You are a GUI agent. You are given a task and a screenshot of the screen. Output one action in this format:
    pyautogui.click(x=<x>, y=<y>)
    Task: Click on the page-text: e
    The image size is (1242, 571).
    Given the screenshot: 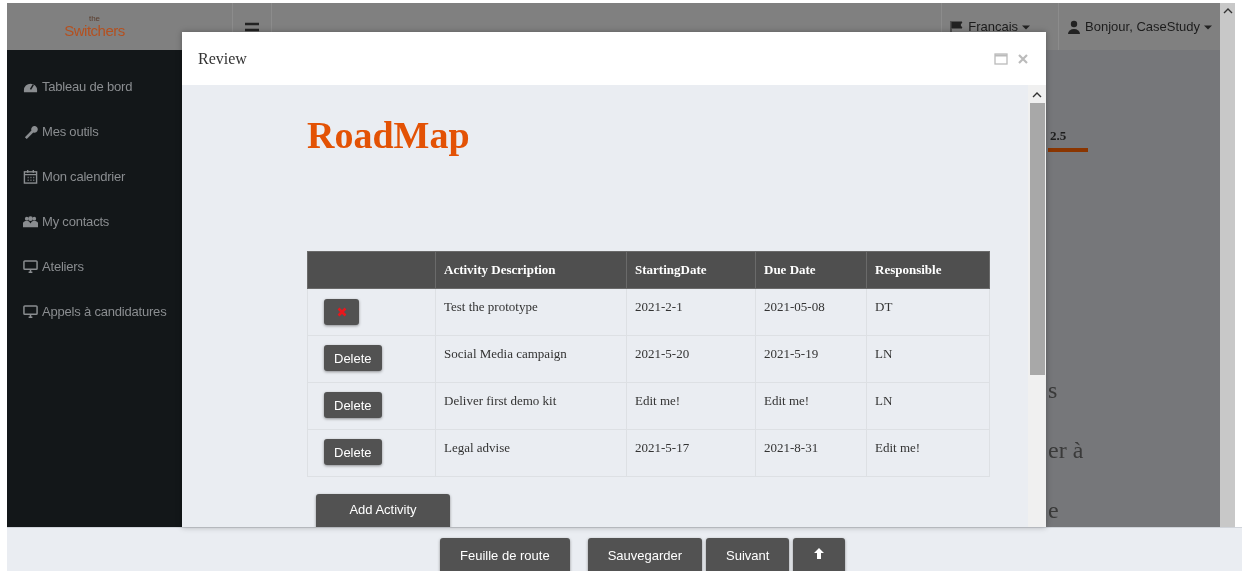 What is the action you would take?
    pyautogui.click(x=1053, y=510)
    